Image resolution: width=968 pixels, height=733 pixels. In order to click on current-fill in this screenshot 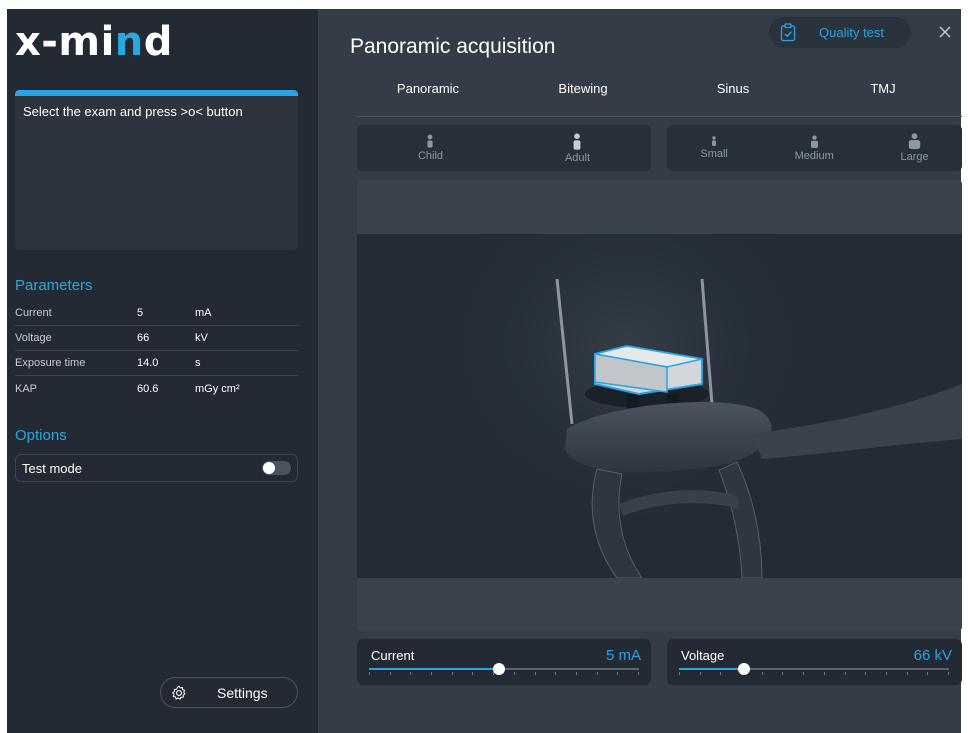, I will do `click(434, 669)`.